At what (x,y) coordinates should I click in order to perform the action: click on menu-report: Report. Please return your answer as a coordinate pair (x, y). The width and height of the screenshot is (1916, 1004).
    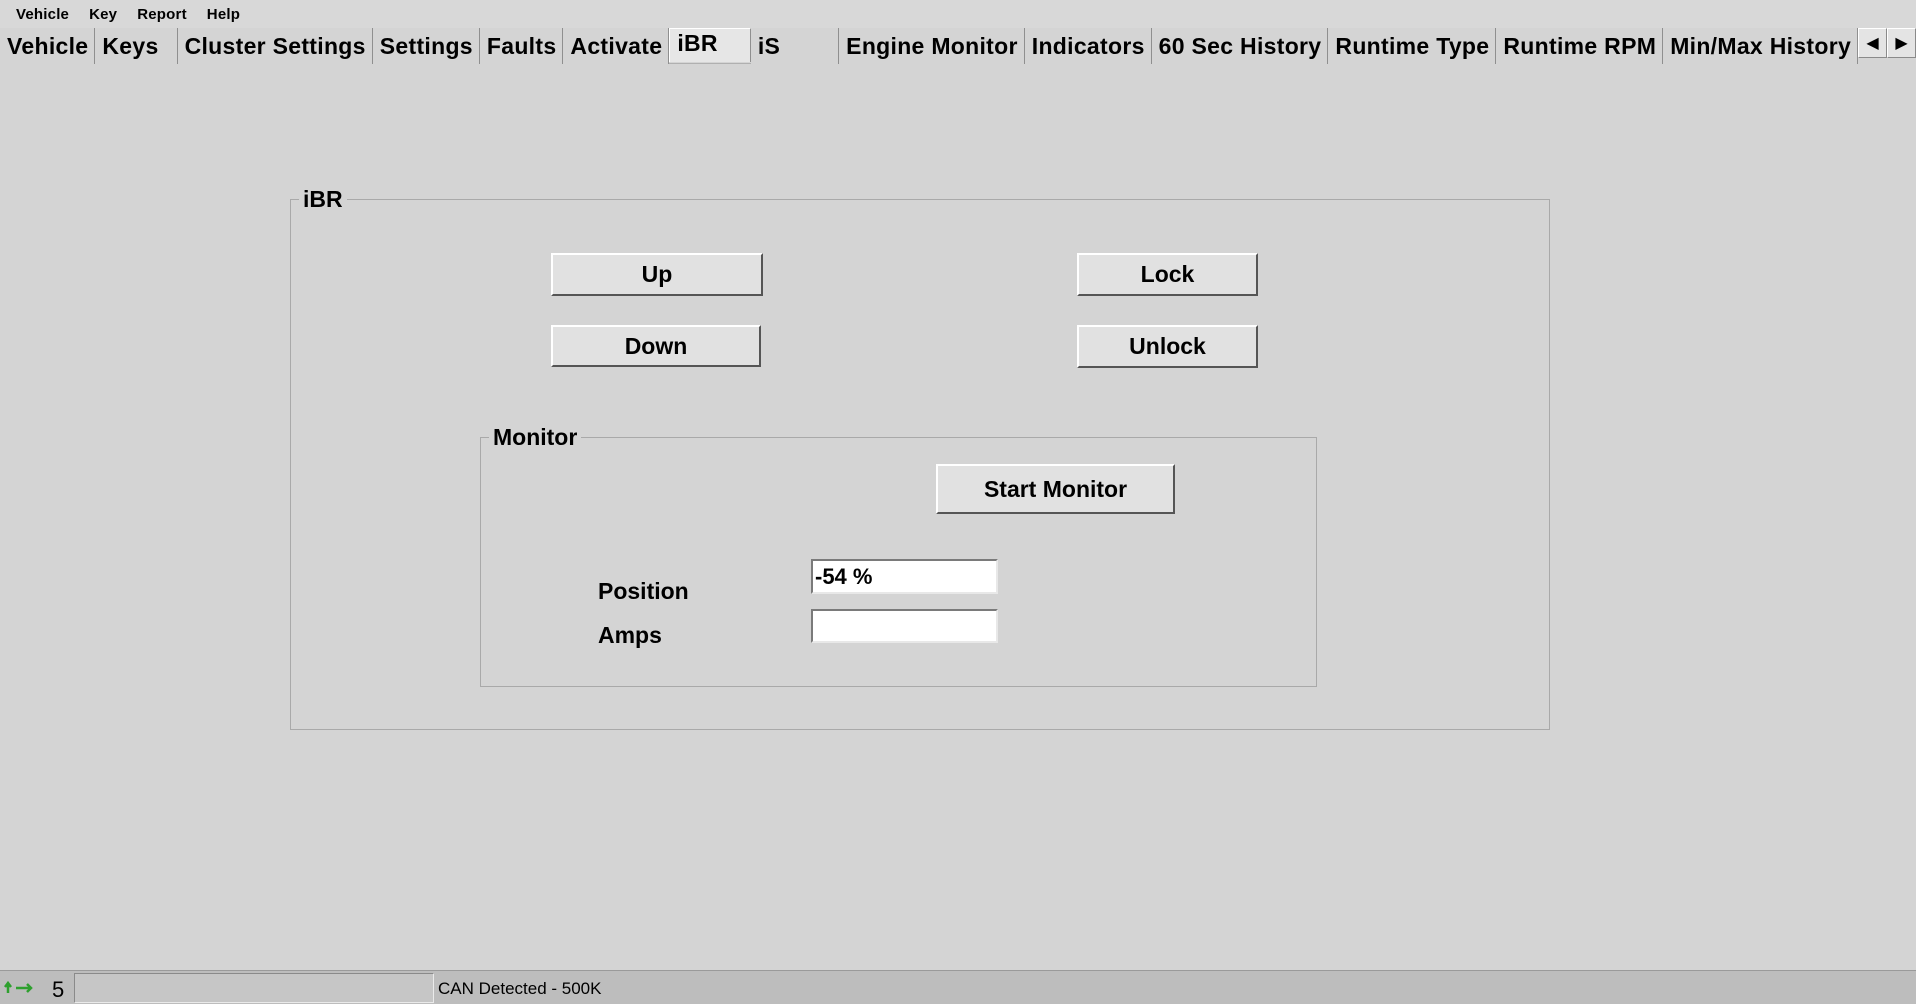
    Looking at the image, I should click on (162, 14).